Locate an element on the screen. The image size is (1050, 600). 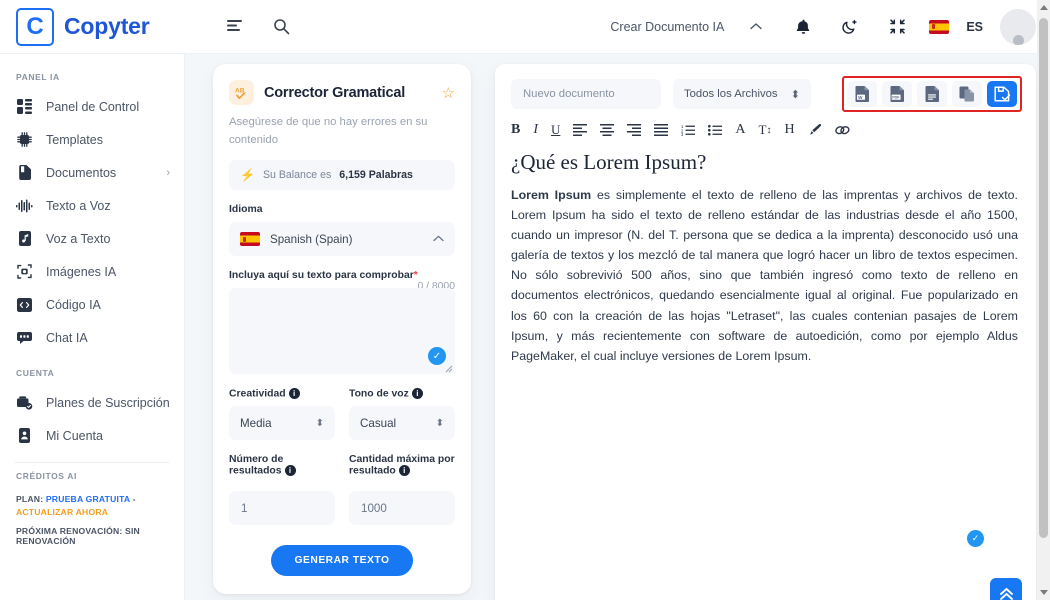
results-value: 1 is located at coordinates (244, 508).